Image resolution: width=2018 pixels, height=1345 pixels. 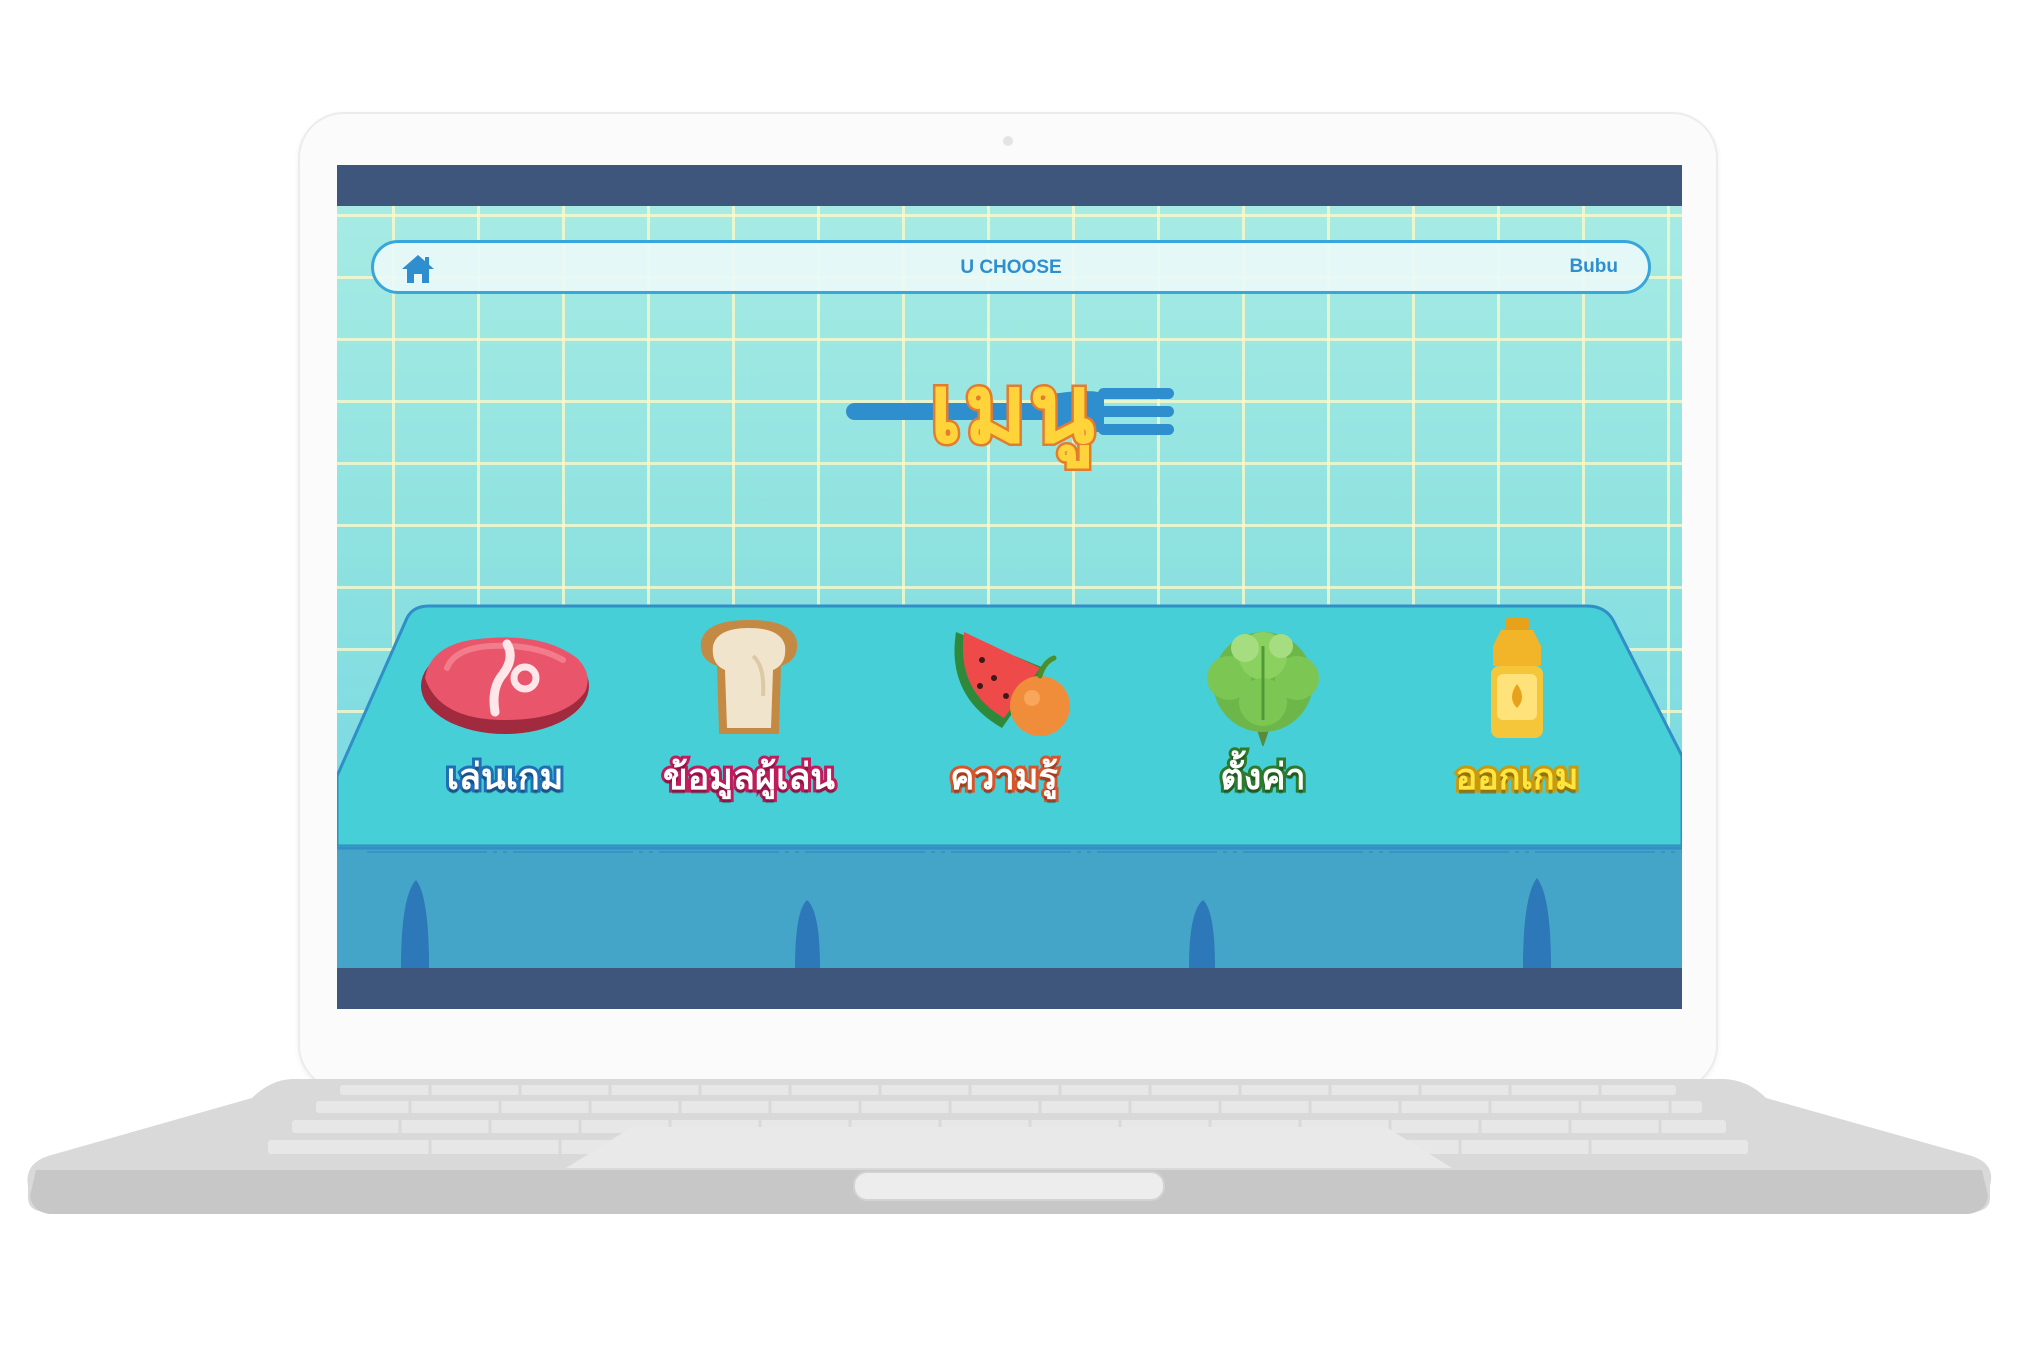 I want to click on watermelon-orange-icon, so click(x=1012, y=684).